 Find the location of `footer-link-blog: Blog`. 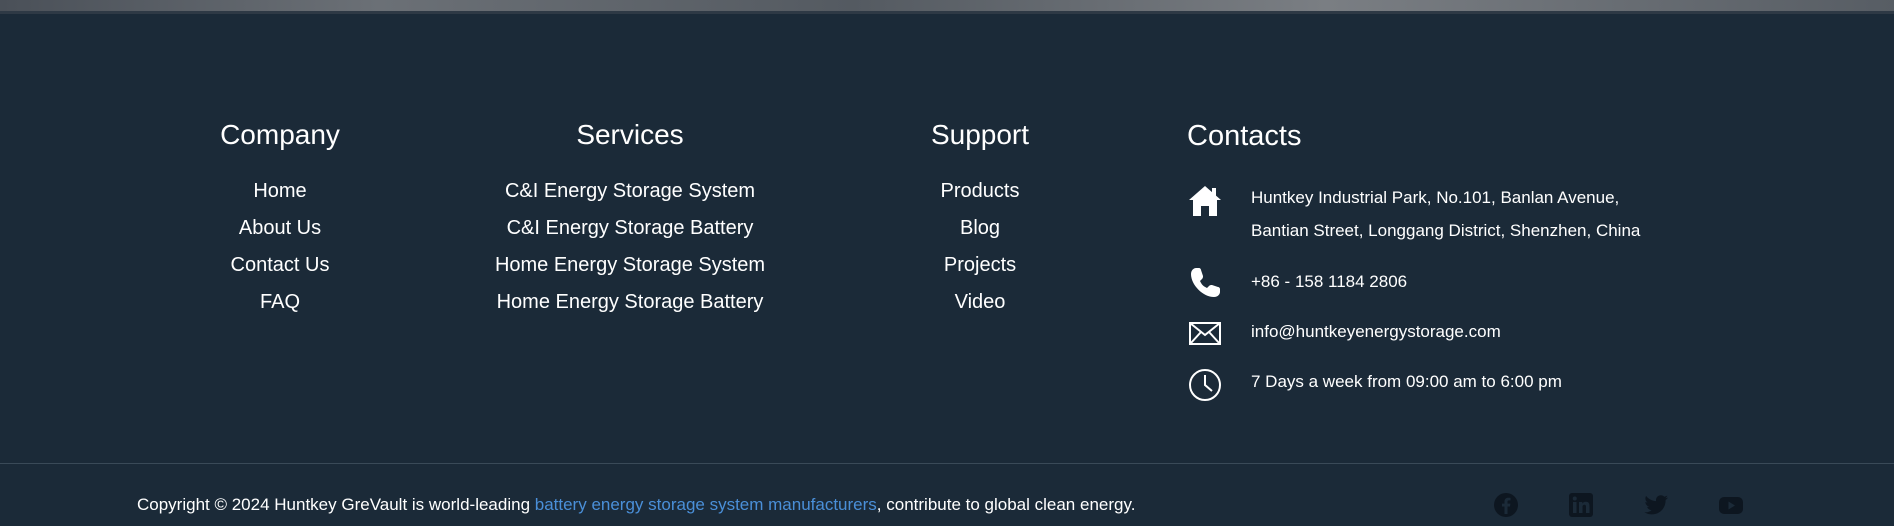

footer-link-blog: Blog is located at coordinates (980, 228).